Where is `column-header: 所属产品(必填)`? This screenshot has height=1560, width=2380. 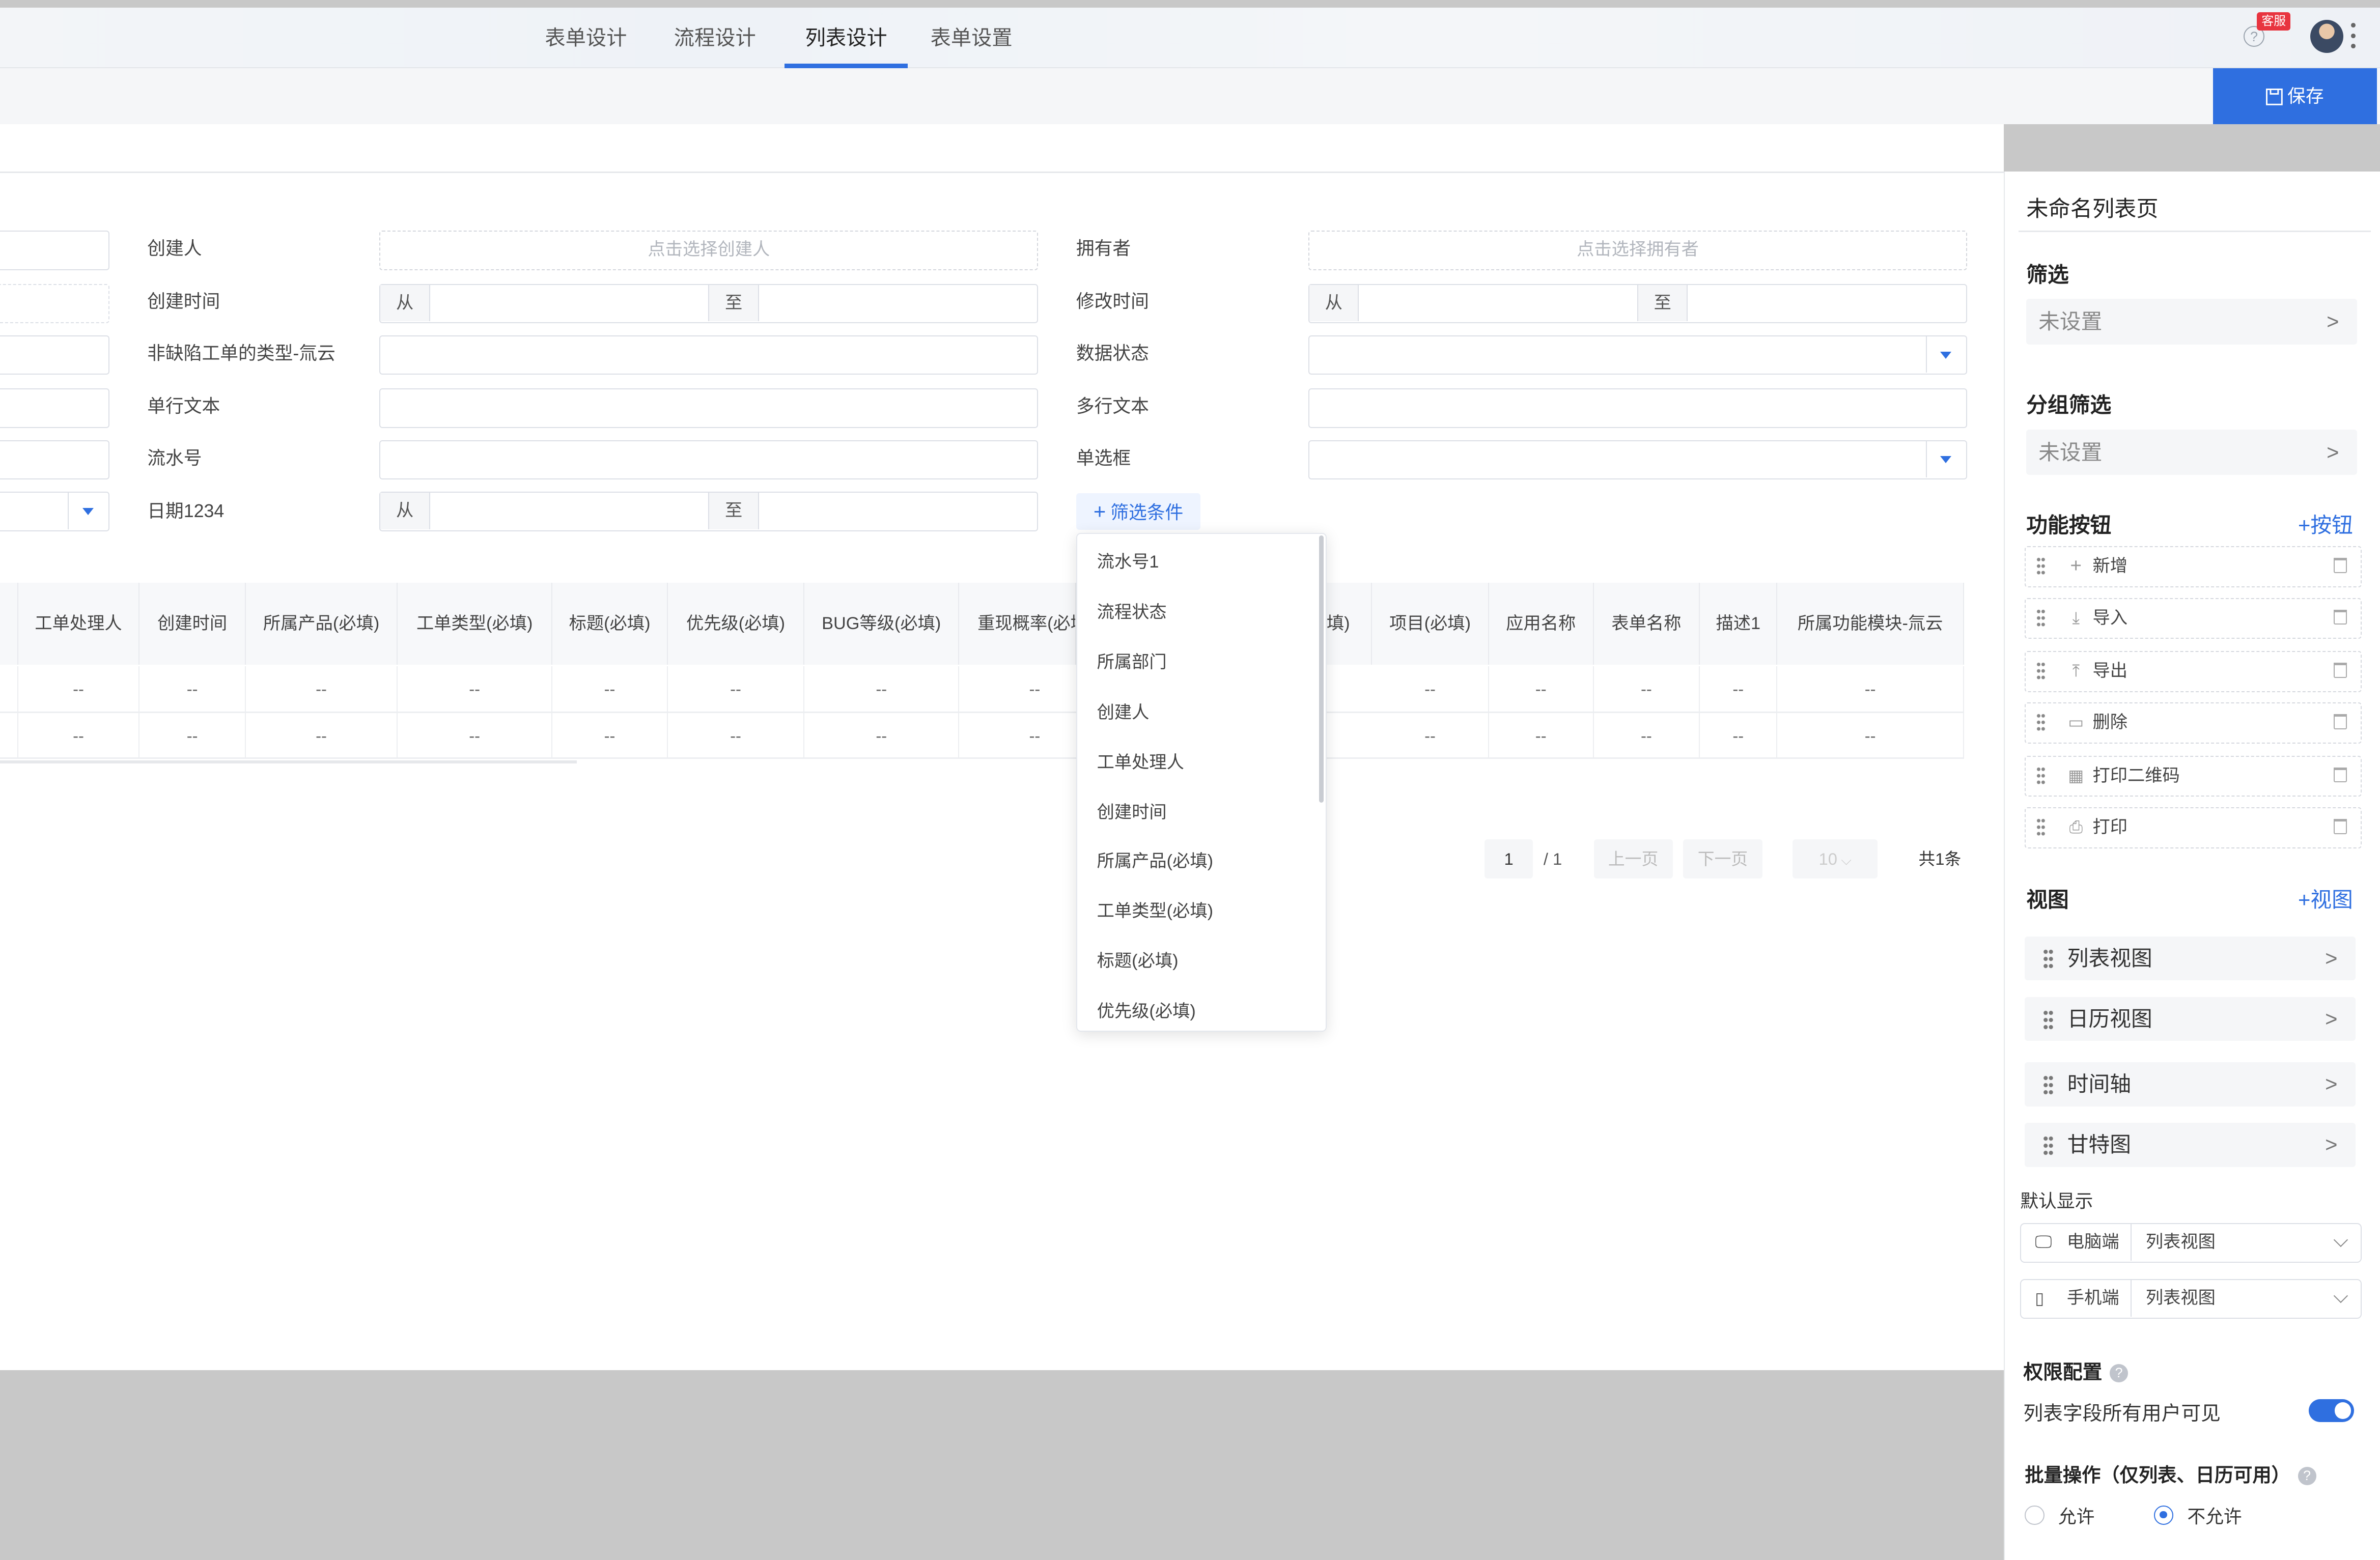 column-header: 所属产品(必填) is located at coordinates (322, 623).